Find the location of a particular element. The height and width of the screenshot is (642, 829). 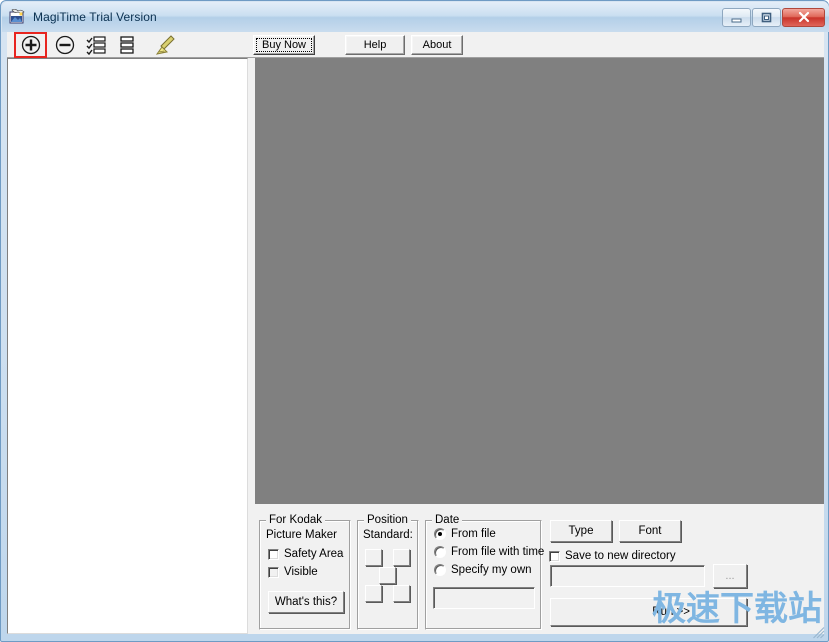

maximize-button is located at coordinates (766, 17).